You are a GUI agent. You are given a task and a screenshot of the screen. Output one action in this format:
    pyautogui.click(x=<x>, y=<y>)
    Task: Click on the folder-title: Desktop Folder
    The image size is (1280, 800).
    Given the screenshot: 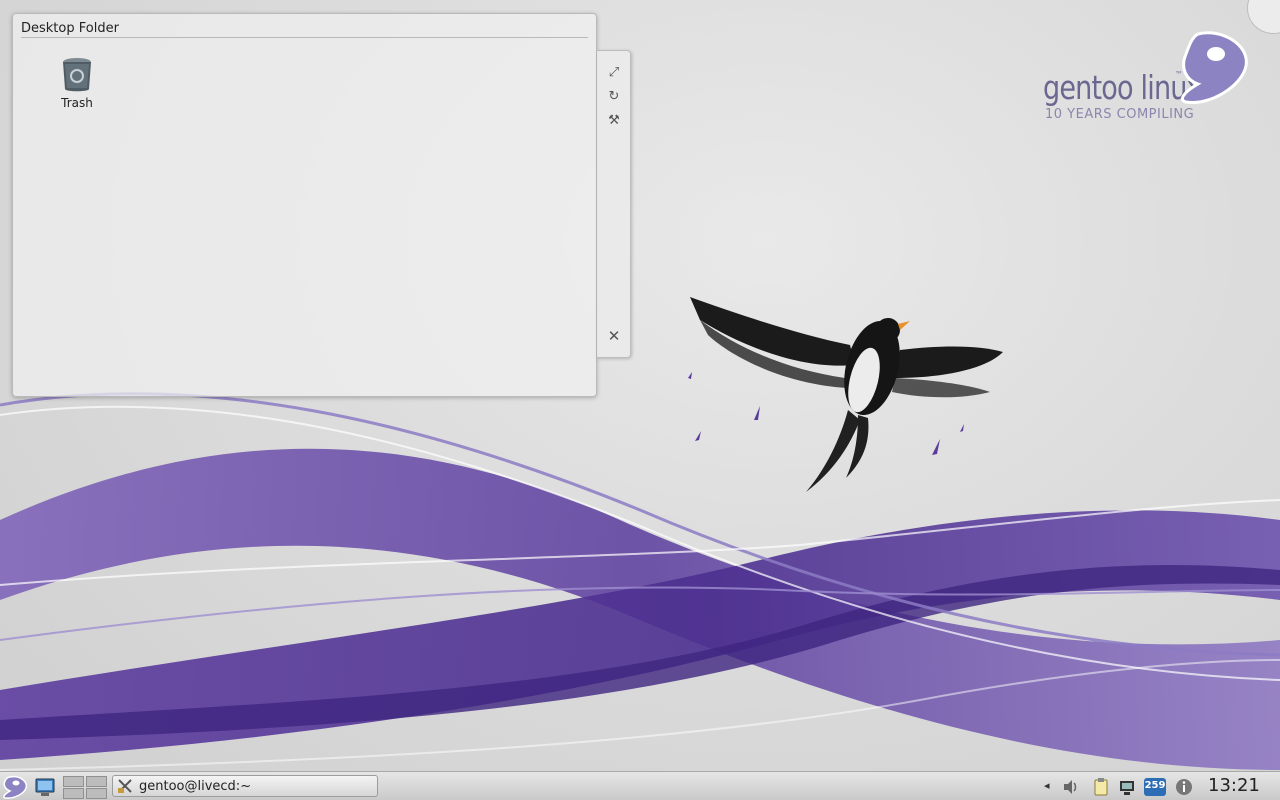 What is the action you would take?
    pyautogui.click(x=70, y=28)
    